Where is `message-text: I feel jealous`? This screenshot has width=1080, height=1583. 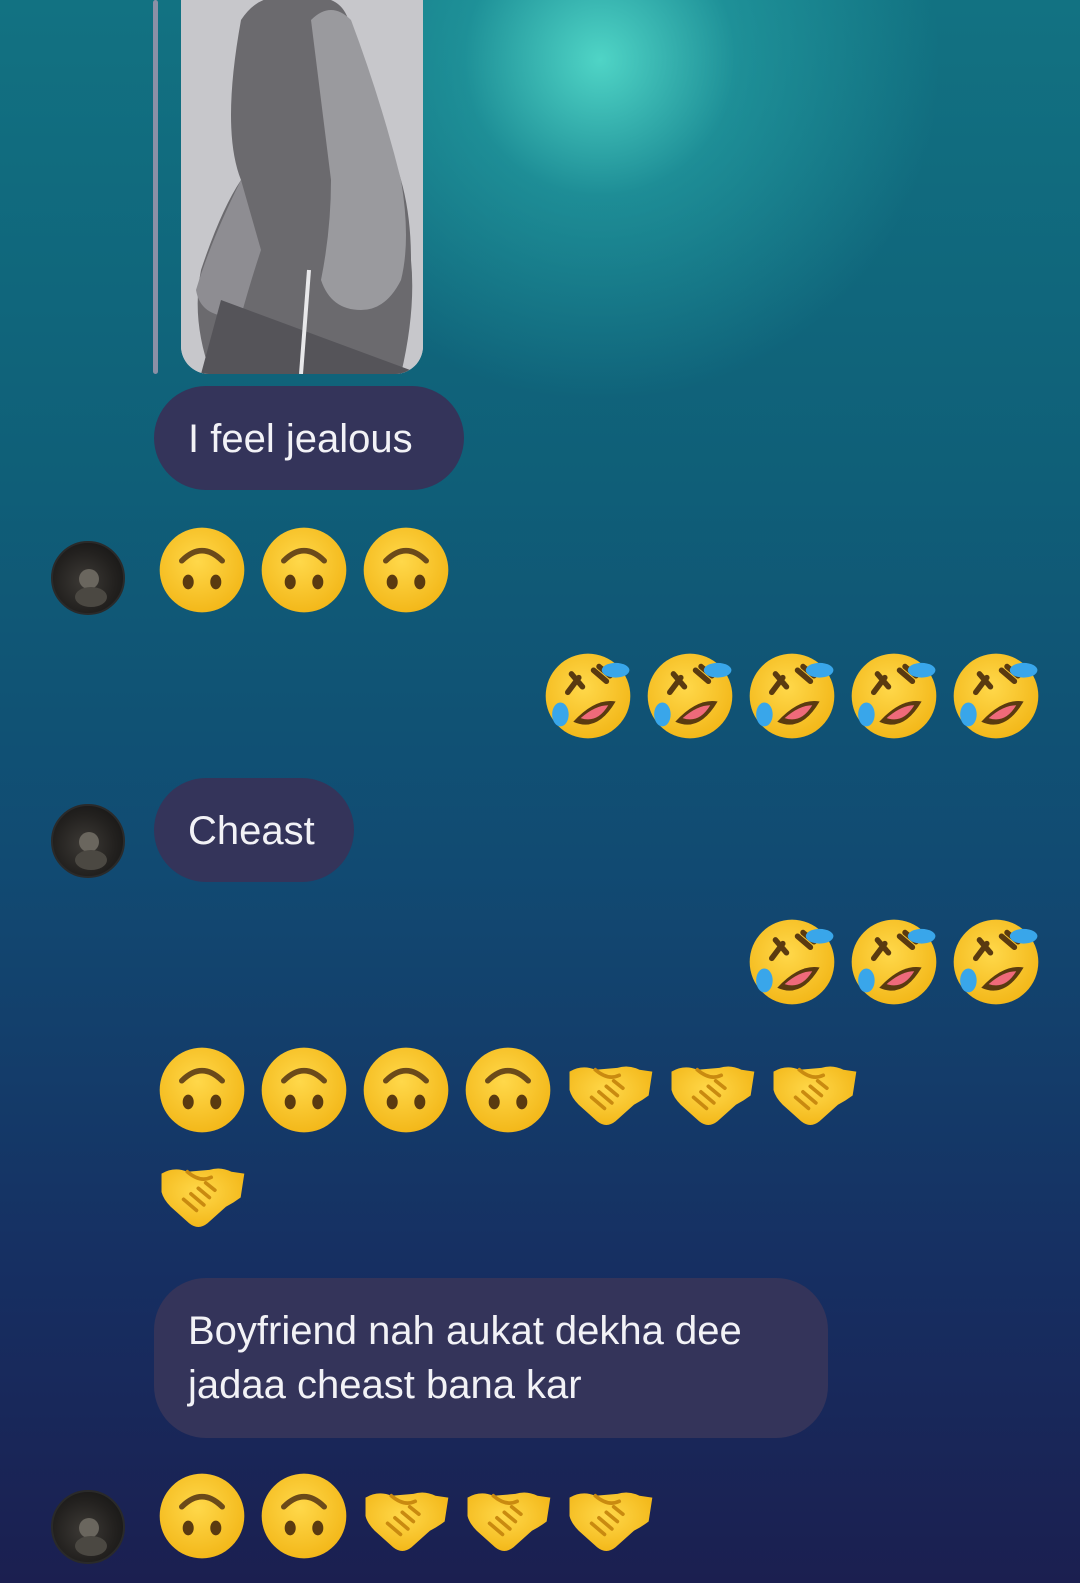
message-text: I feel jealous is located at coordinates (300, 439).